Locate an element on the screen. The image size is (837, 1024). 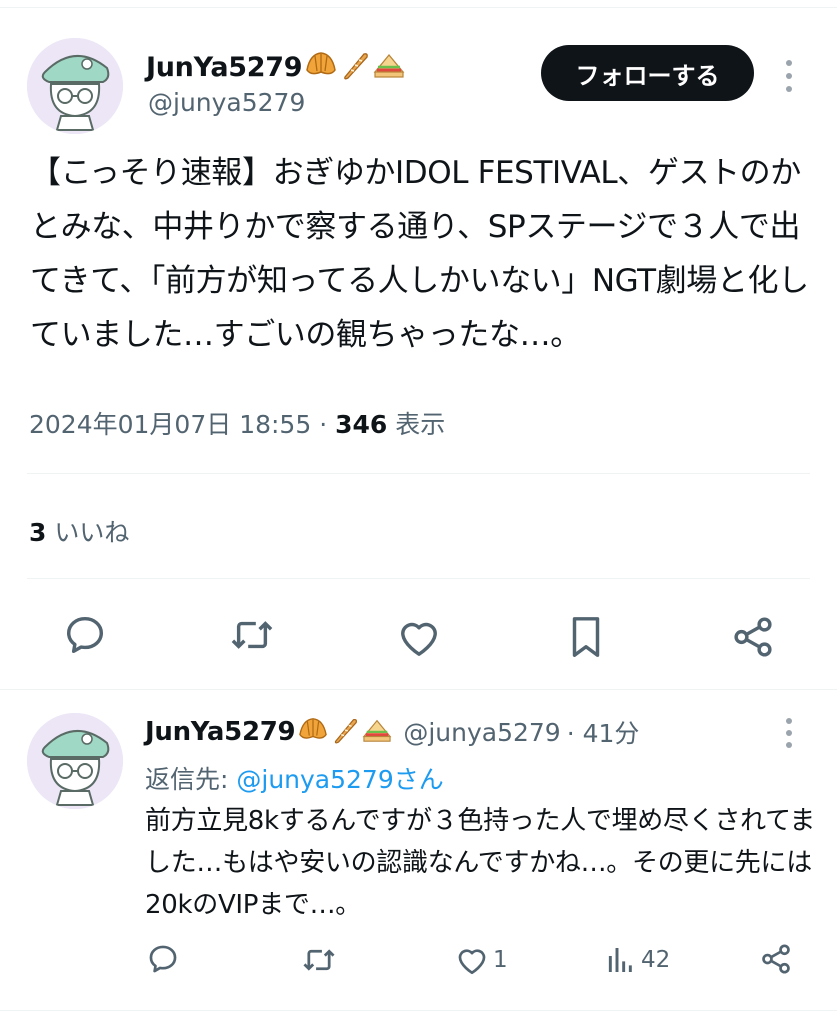
reply-author-row: JunYa5279 @junya5279 · 41分 is located at coordinates (392, 732).